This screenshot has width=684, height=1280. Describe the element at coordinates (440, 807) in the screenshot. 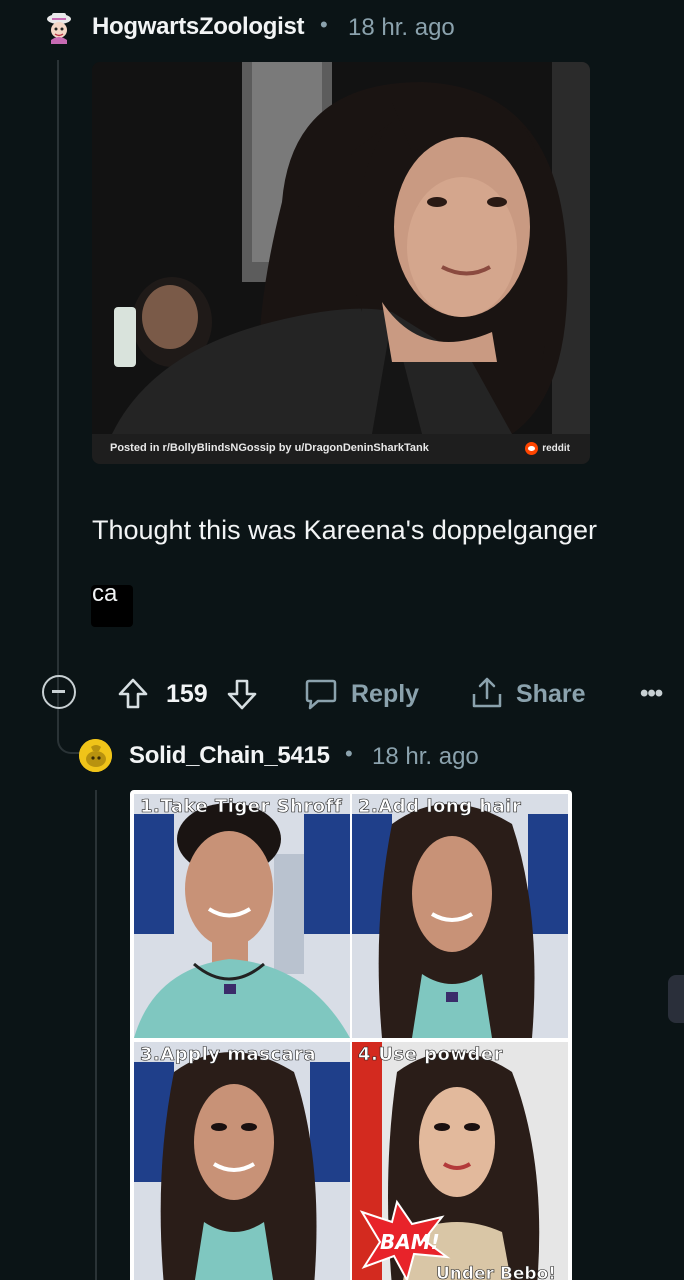

I see `panel-2-label: 2.Add long hair` at that location.